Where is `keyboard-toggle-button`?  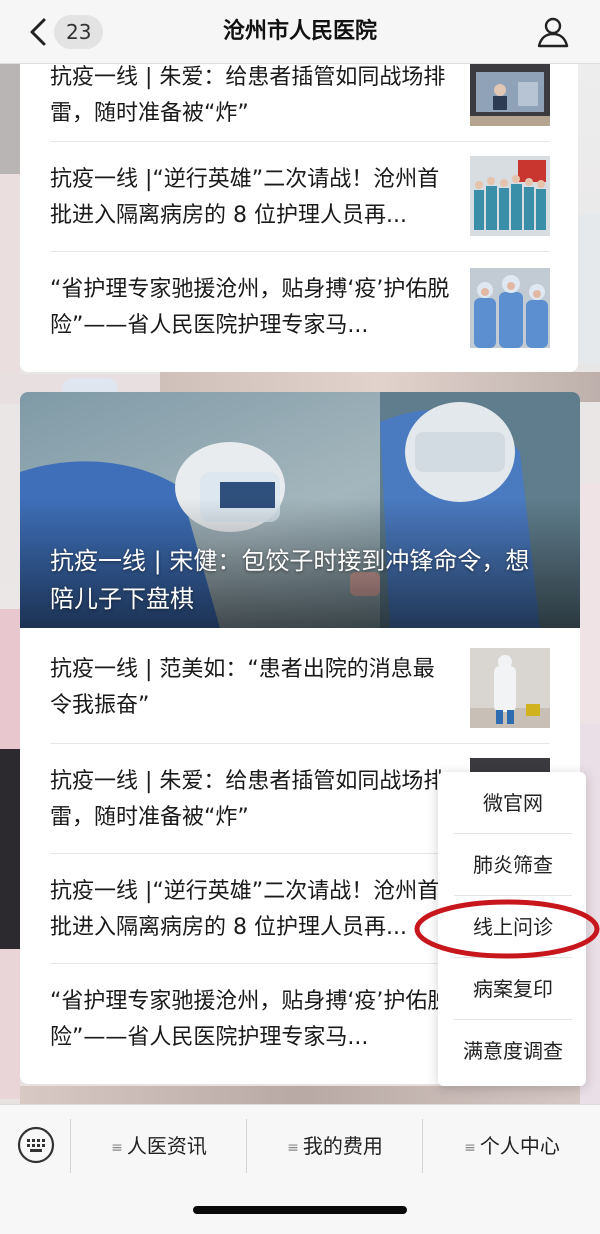 keyboard-toggle-button is located at coordinates (36, 1145).